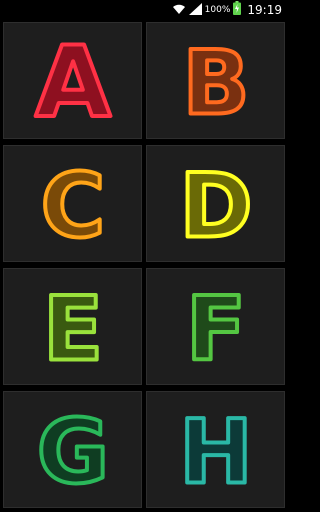  I want to click on letter-d-glyph: D D, so click(215, 204).